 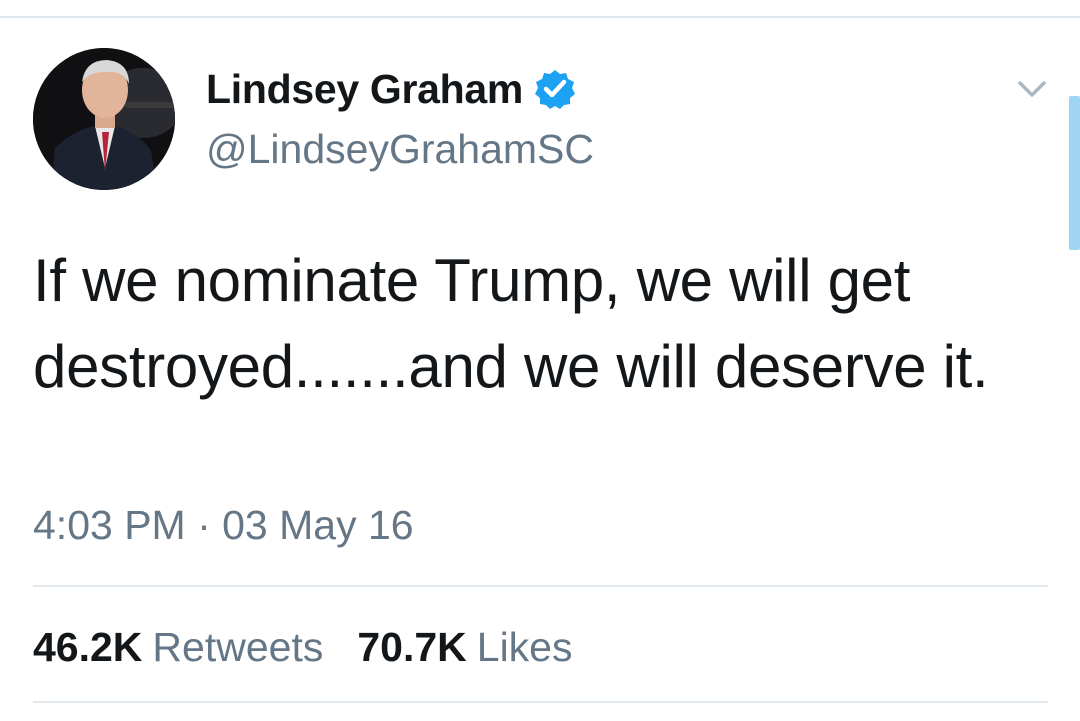 I want to click on retweets-count: 46.2K, so click(x=88, y=647).